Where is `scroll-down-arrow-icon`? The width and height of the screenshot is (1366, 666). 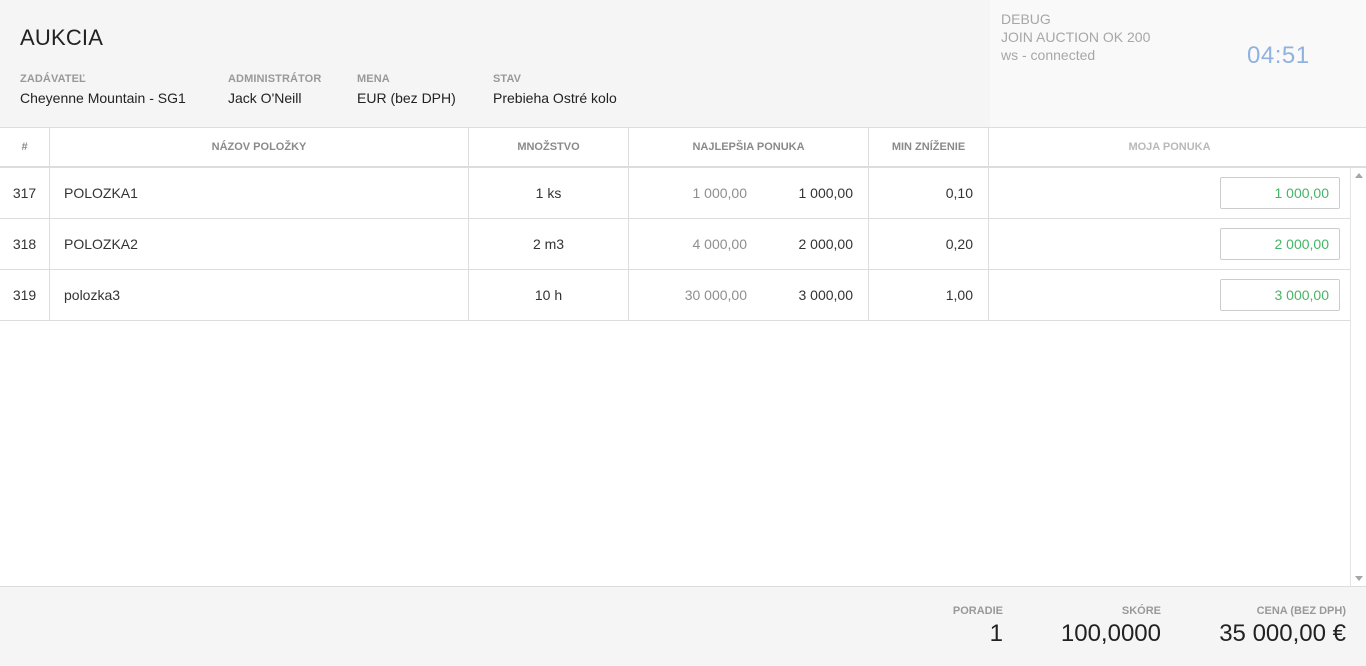 scroll-down-arrow-icon is located at coordinates (1359, 578).